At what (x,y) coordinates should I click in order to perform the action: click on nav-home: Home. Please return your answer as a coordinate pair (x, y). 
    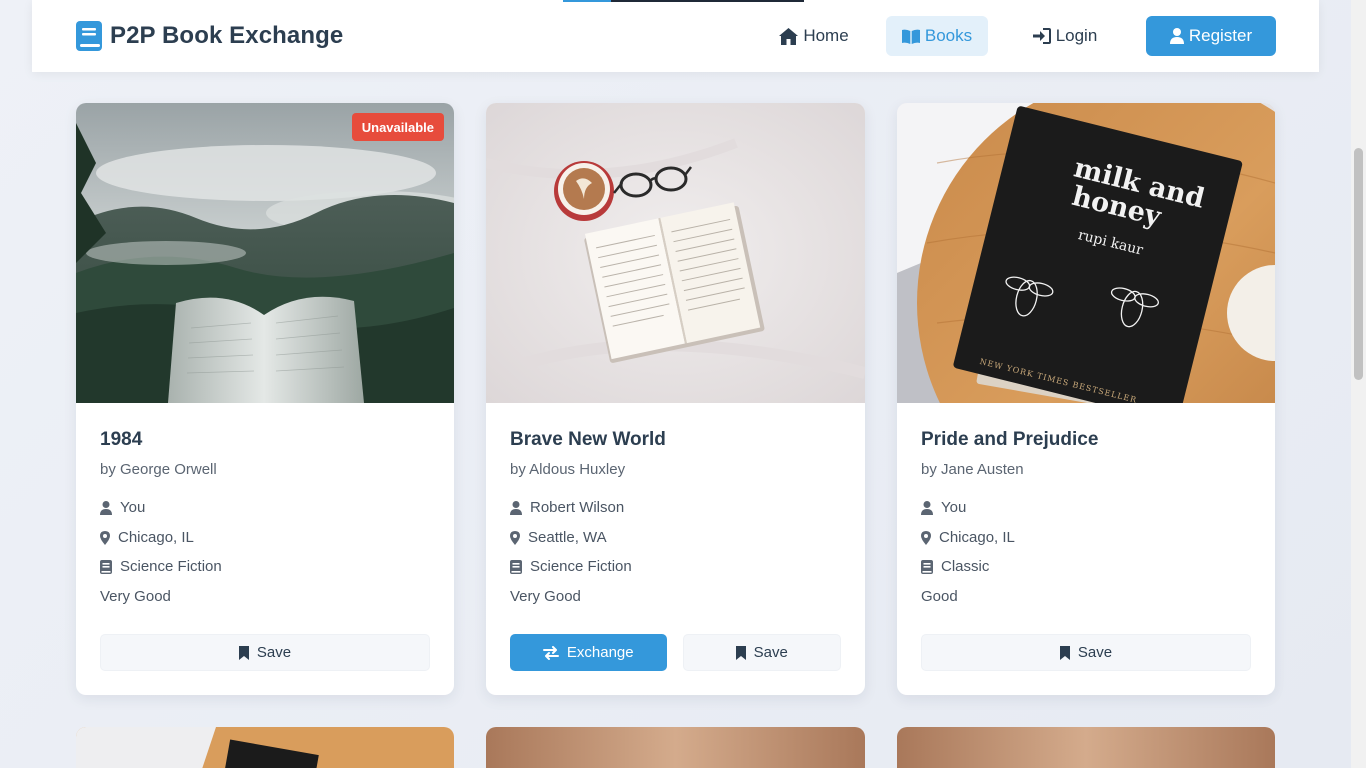
    Looking at the image, I should click on (814, 36).